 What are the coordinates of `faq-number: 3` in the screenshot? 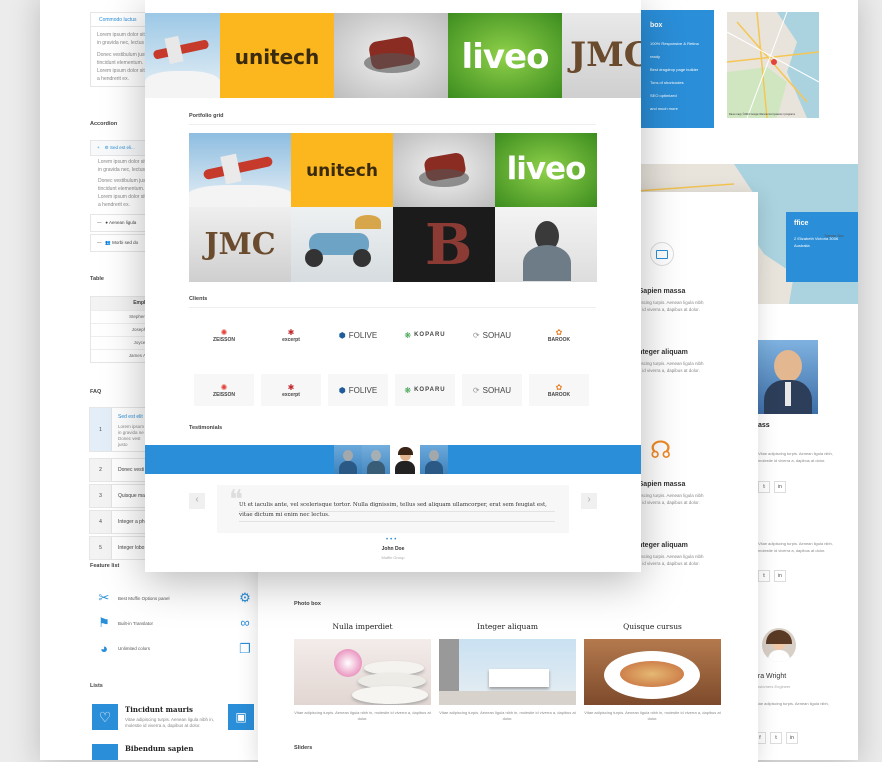 It's located at (101, 496).